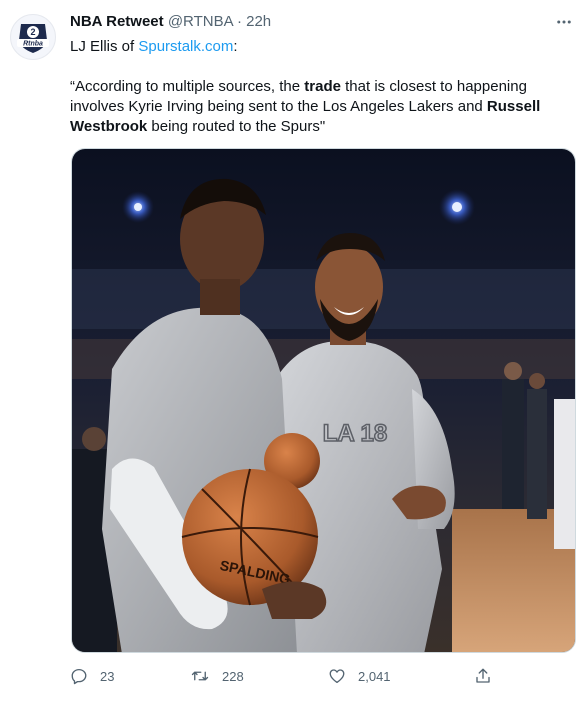 The image size is (588, 702). I want to click on reply-button: 23, so click(92, 676).